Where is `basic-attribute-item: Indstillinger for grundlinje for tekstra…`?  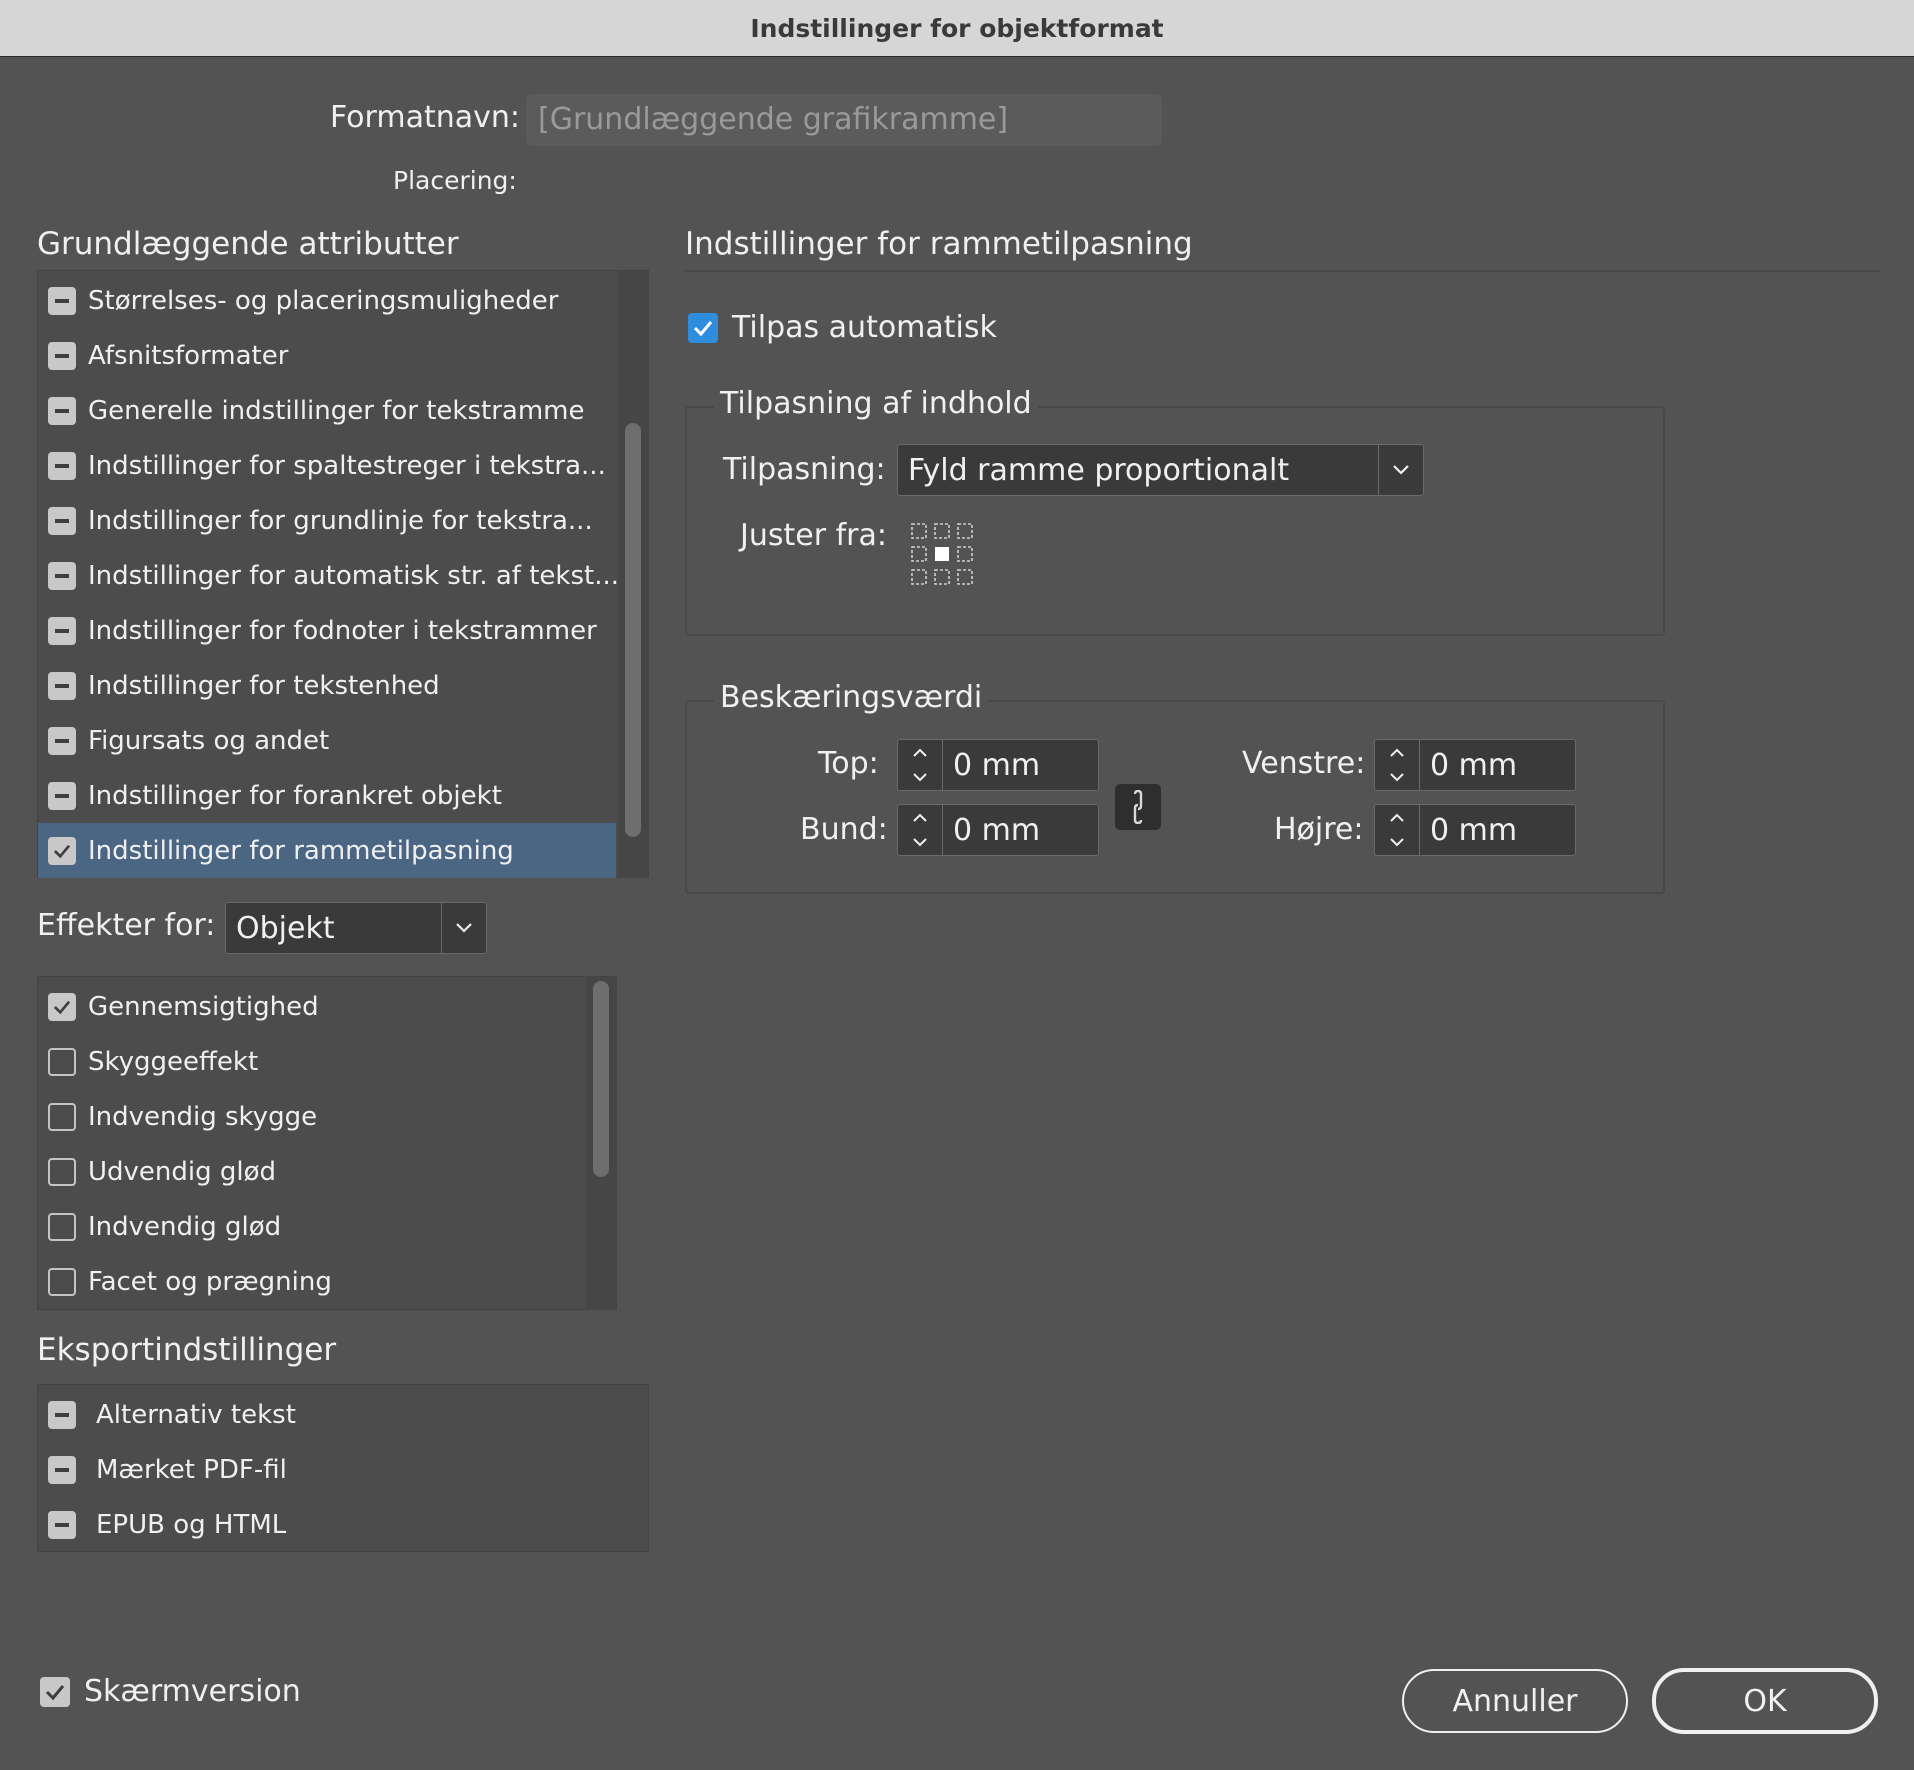
basic-attribute-item: Indstillinger for grundlinje for tekstra… is located at coordinates (323, 520).